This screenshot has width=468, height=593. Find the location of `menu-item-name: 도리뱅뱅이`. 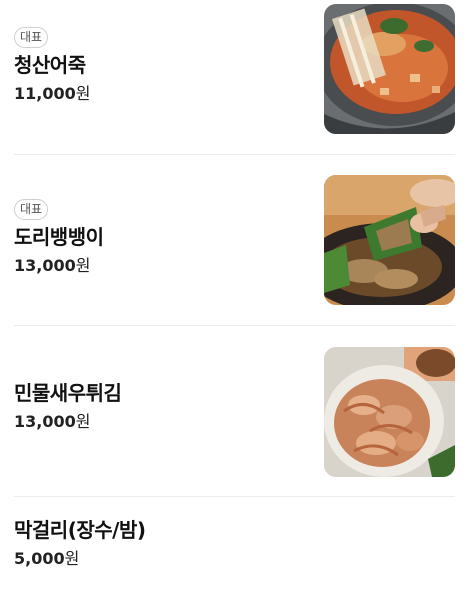

menu-item-name: 도리뱅뱅이 is located at coordinates (59, 237).